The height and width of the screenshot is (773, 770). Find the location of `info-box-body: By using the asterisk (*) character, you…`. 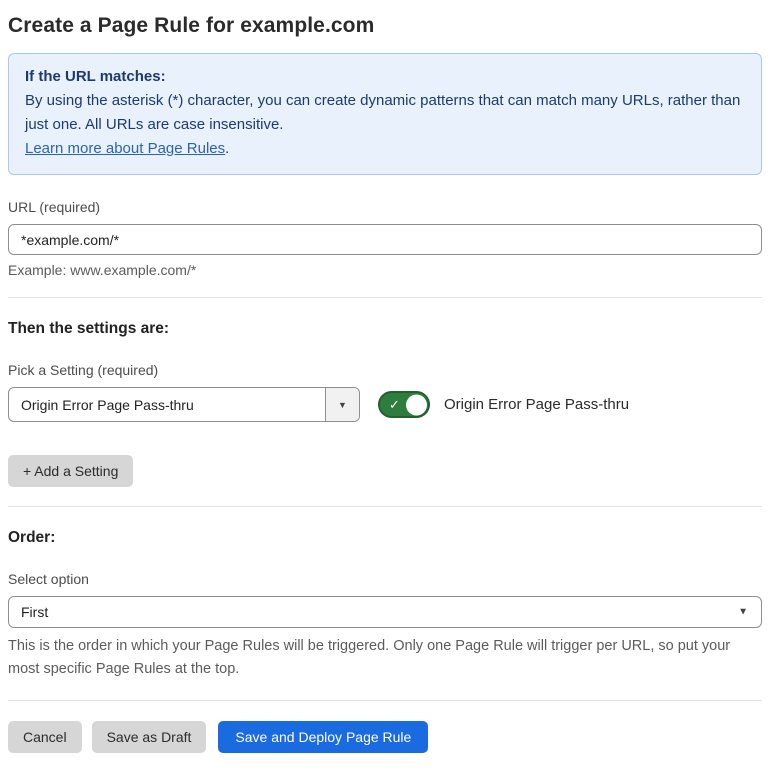

info-box-body: By using the asterisk (*) character, you… is located at coordinates (383, 112).